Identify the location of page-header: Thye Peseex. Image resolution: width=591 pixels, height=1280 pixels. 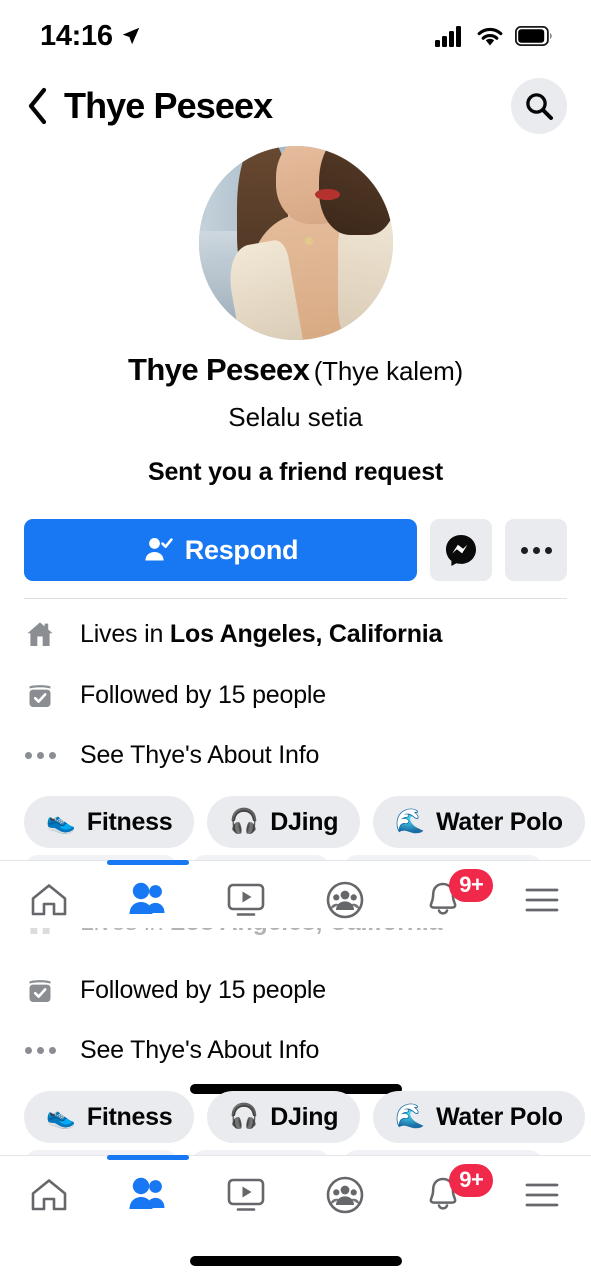
(295, 106).